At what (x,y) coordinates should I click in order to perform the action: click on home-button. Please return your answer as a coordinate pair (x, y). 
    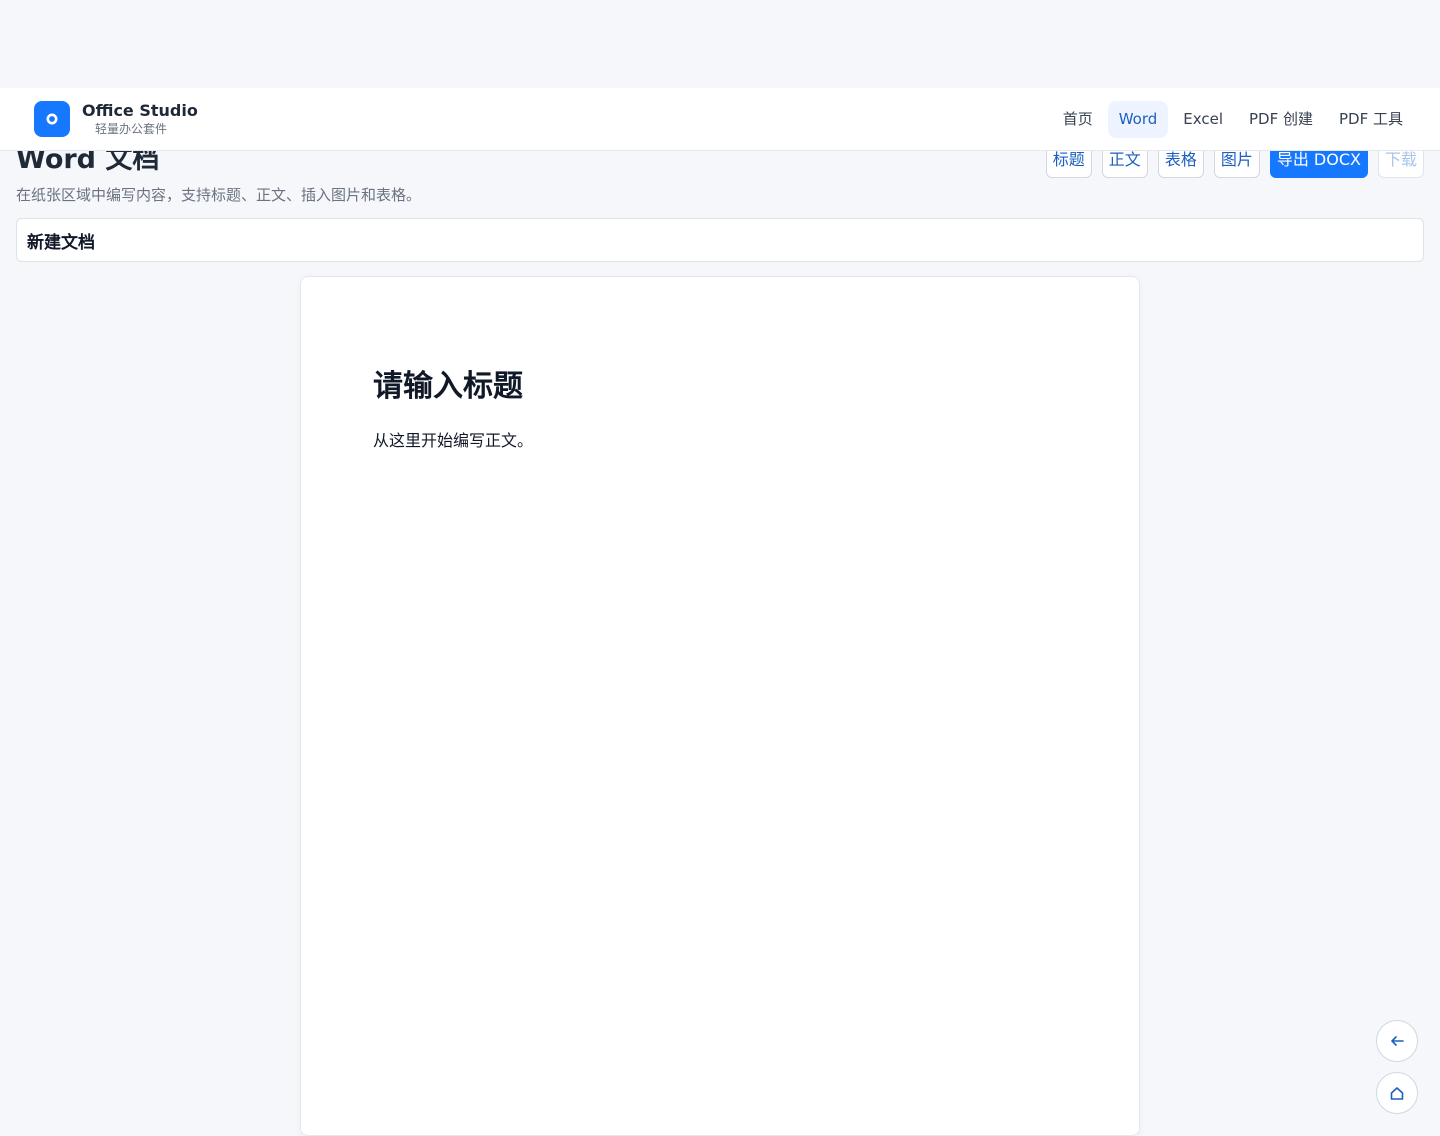
    Looking at the image, I should click on (1397, 1093).